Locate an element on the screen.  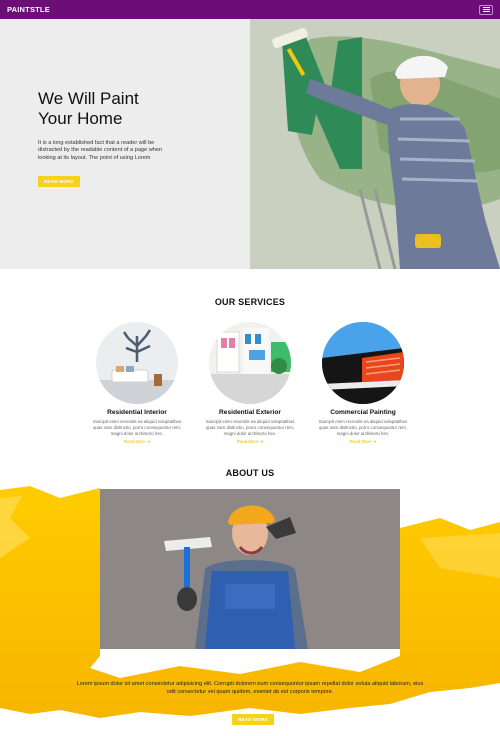
about-painter-photo is located at coordinates (250, 569).